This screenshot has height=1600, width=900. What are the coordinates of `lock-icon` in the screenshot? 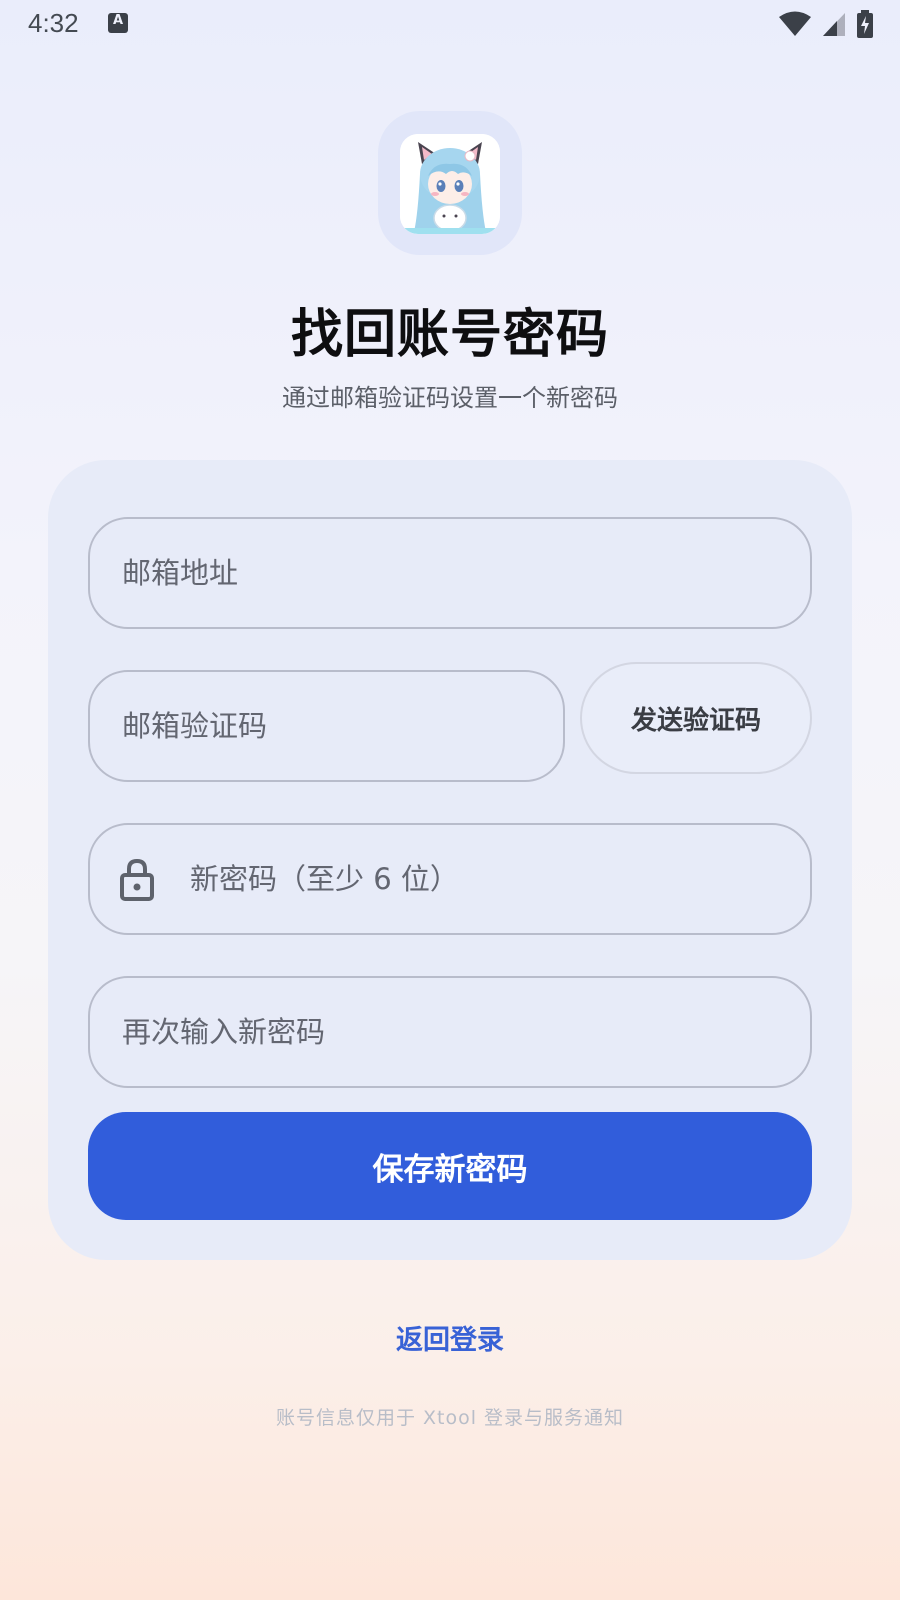 It's located at (137, 879).